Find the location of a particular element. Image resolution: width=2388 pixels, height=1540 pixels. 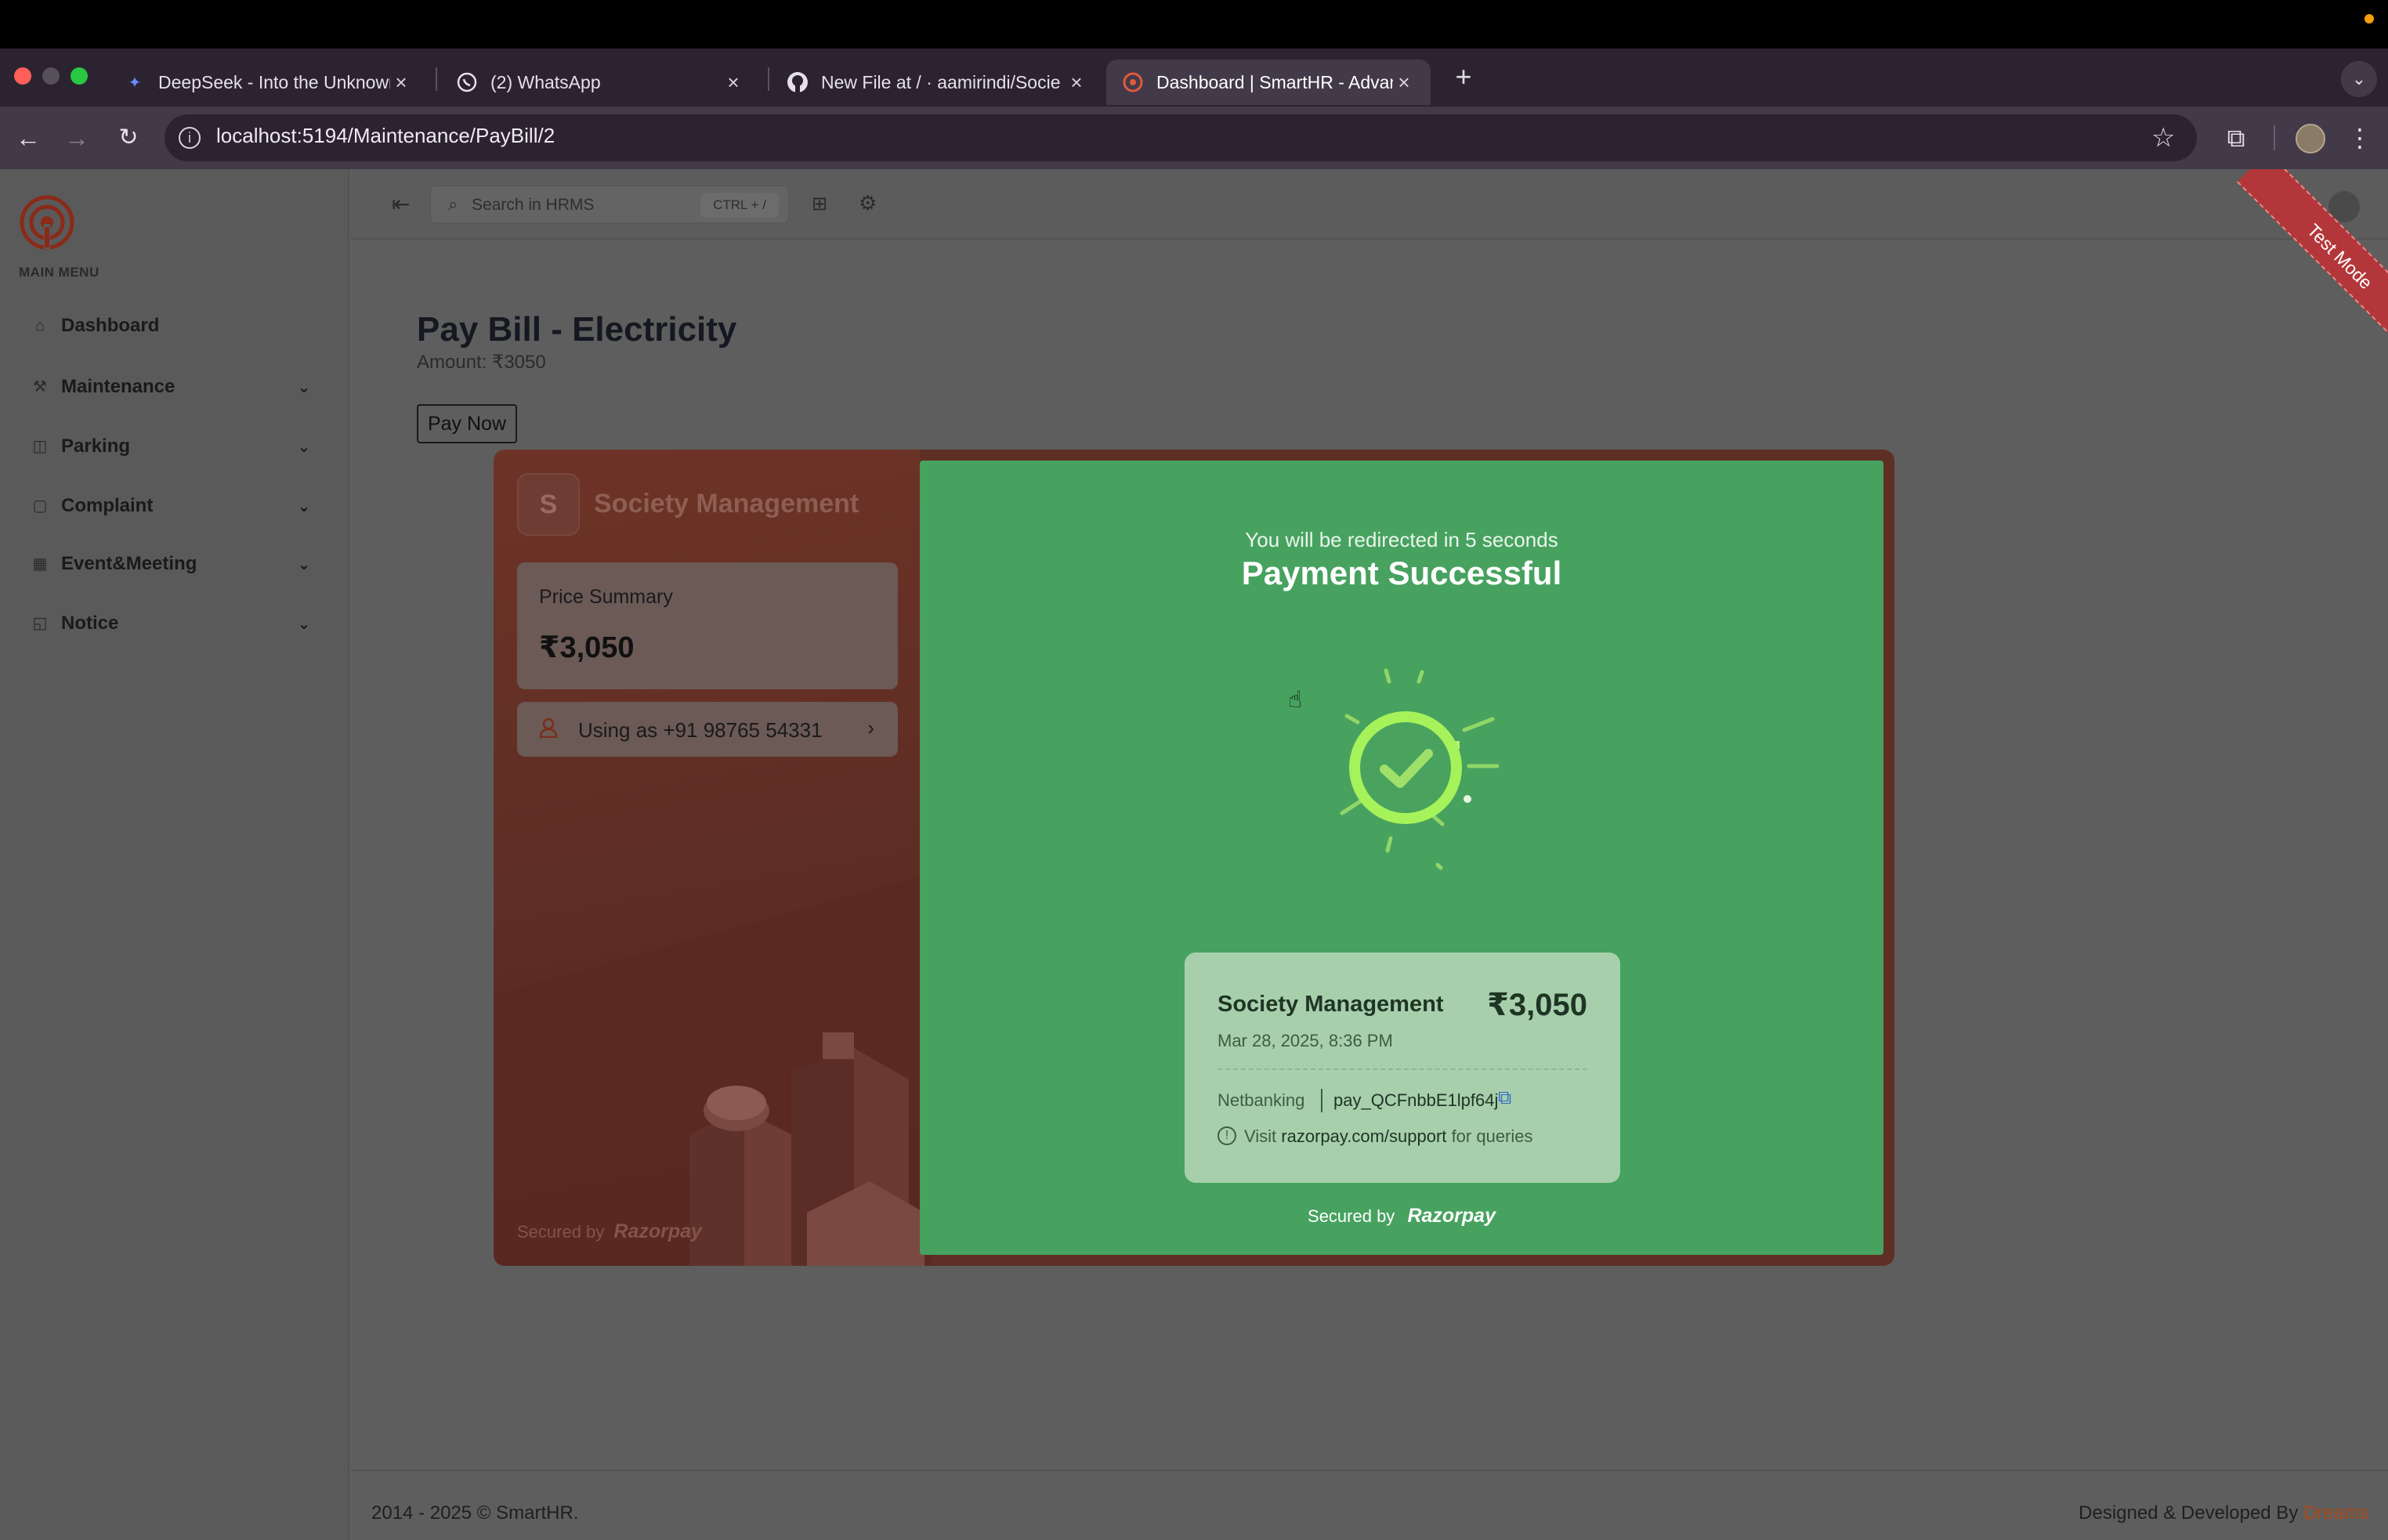

credit-text: Designed & Developed By Dreams is located at coordinates (2224, 1513).